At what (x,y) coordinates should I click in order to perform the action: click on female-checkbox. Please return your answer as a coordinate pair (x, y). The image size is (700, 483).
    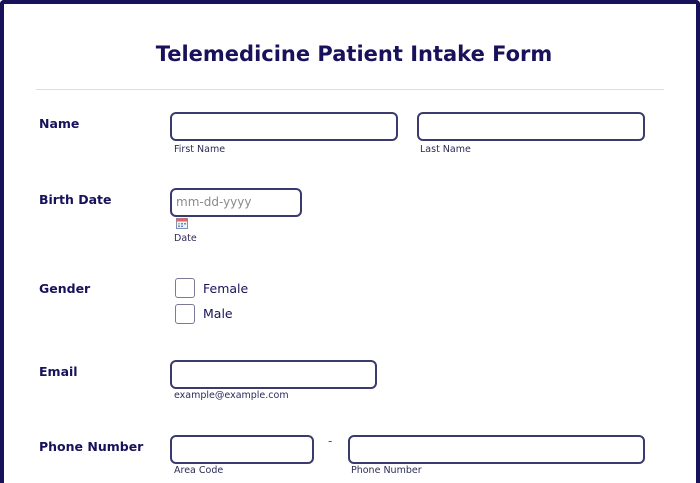
    Looking at the image, I should click on (185, 288).